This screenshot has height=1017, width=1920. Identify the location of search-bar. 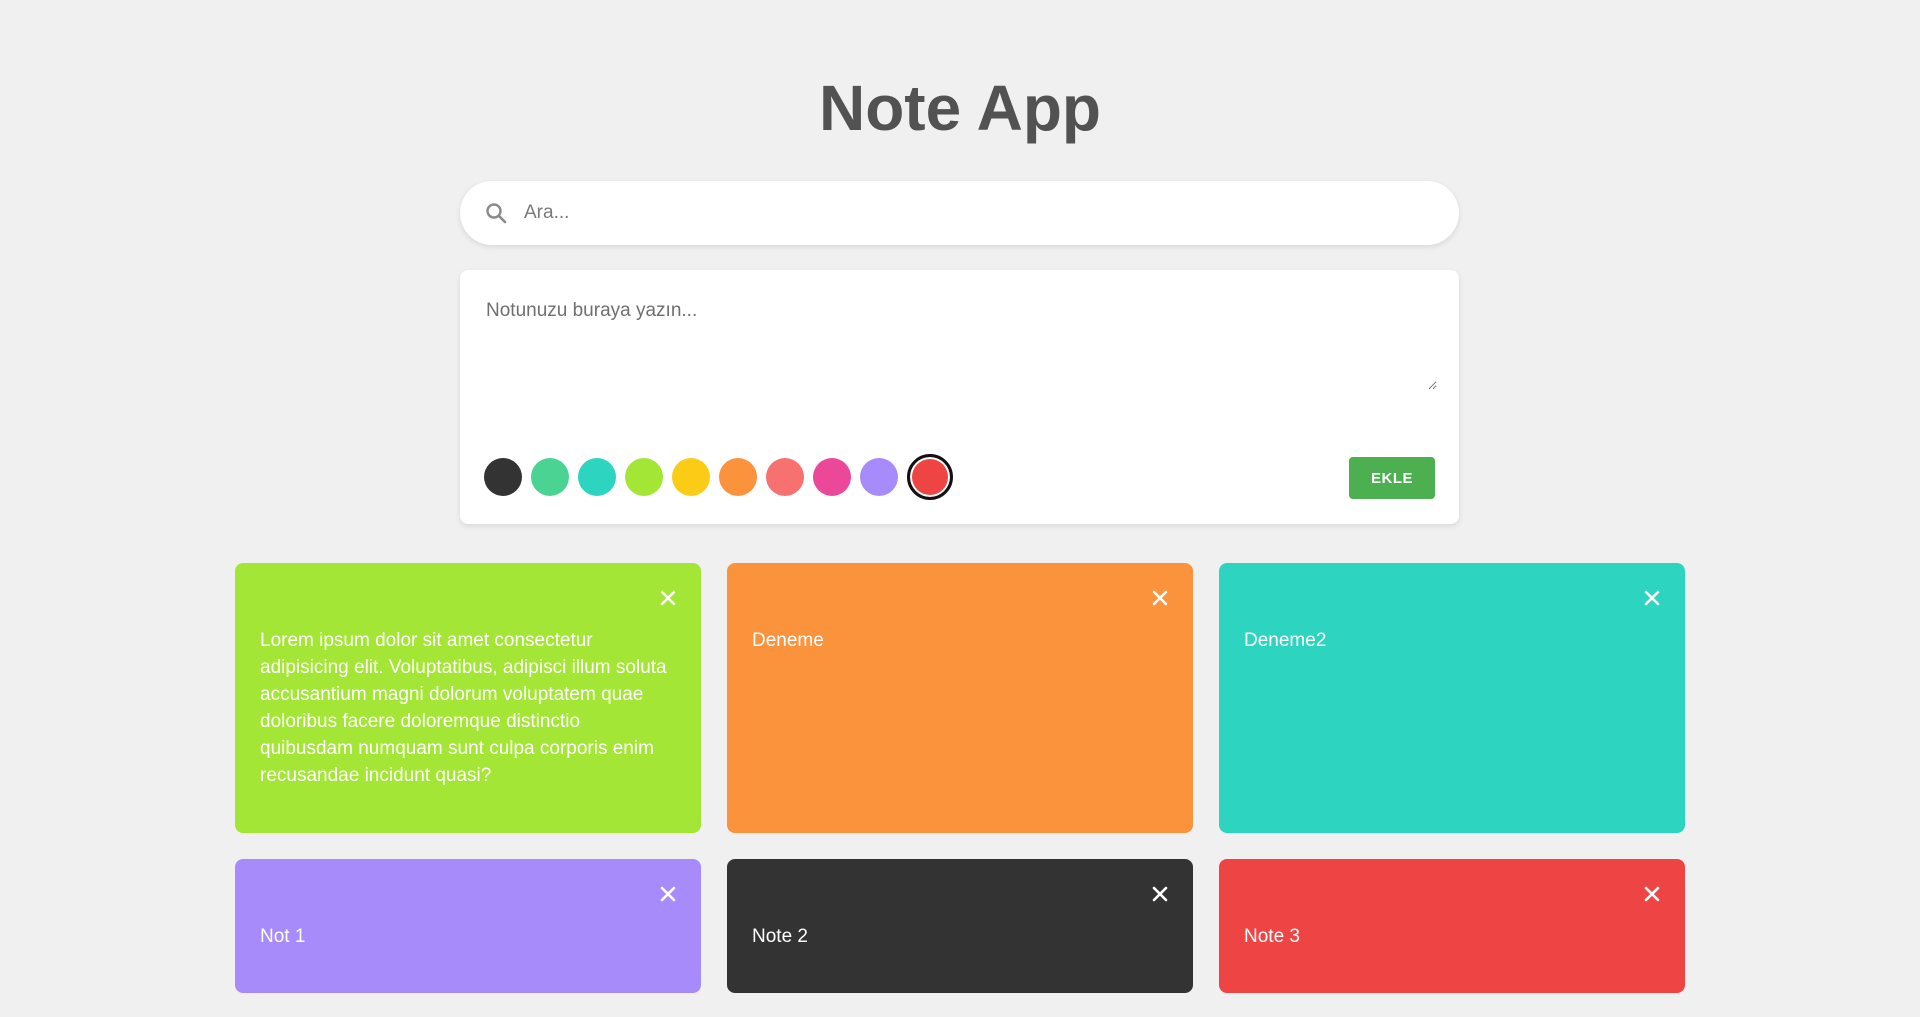
(959, 213).